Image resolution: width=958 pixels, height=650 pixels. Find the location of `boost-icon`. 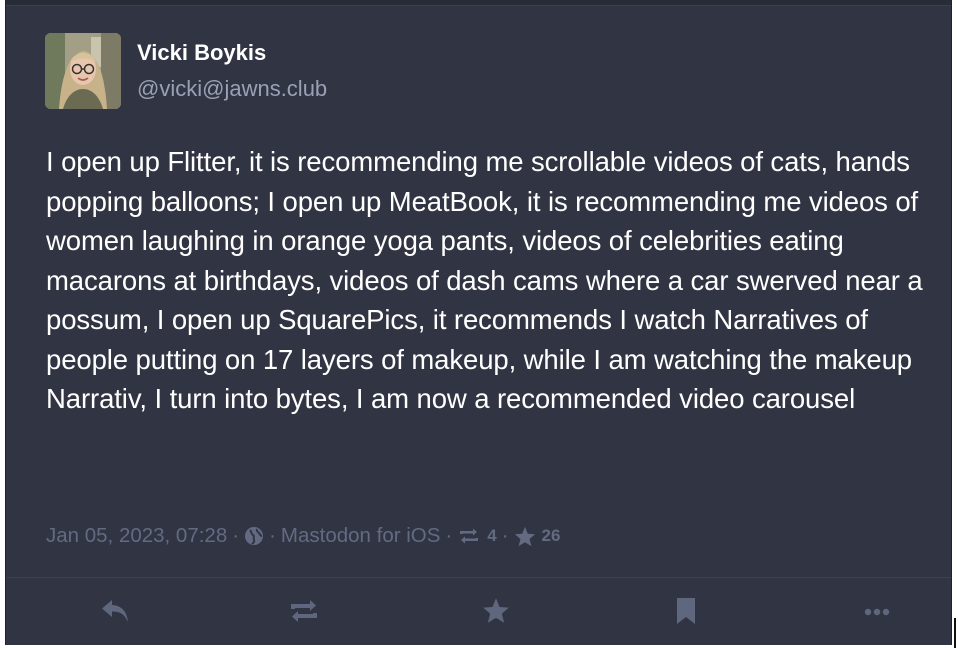

boost-icon is located at coordinates (304, 613).